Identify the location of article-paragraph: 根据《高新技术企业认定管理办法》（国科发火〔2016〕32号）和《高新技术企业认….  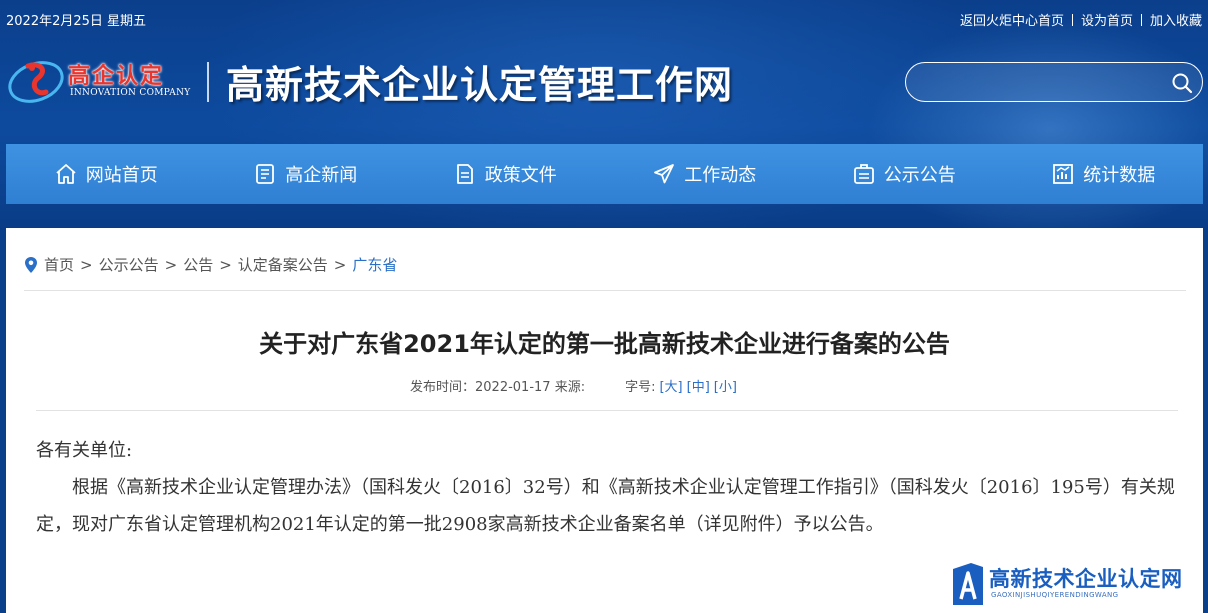
(605, 506).